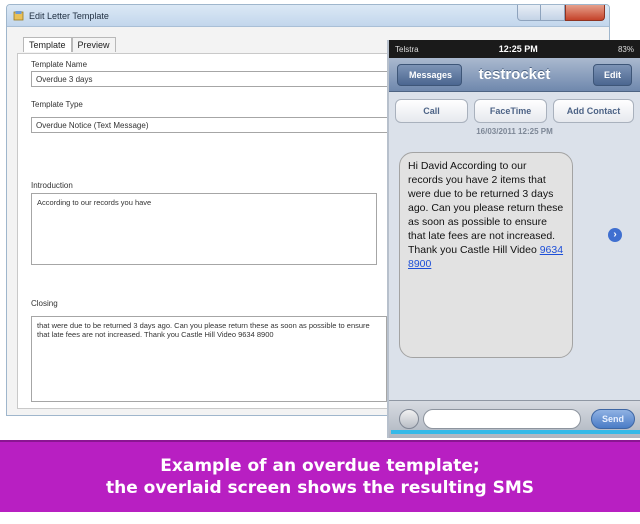  I want to click on message-timestamp: 16/03/2011 12:25 PM, so click(514, 131).